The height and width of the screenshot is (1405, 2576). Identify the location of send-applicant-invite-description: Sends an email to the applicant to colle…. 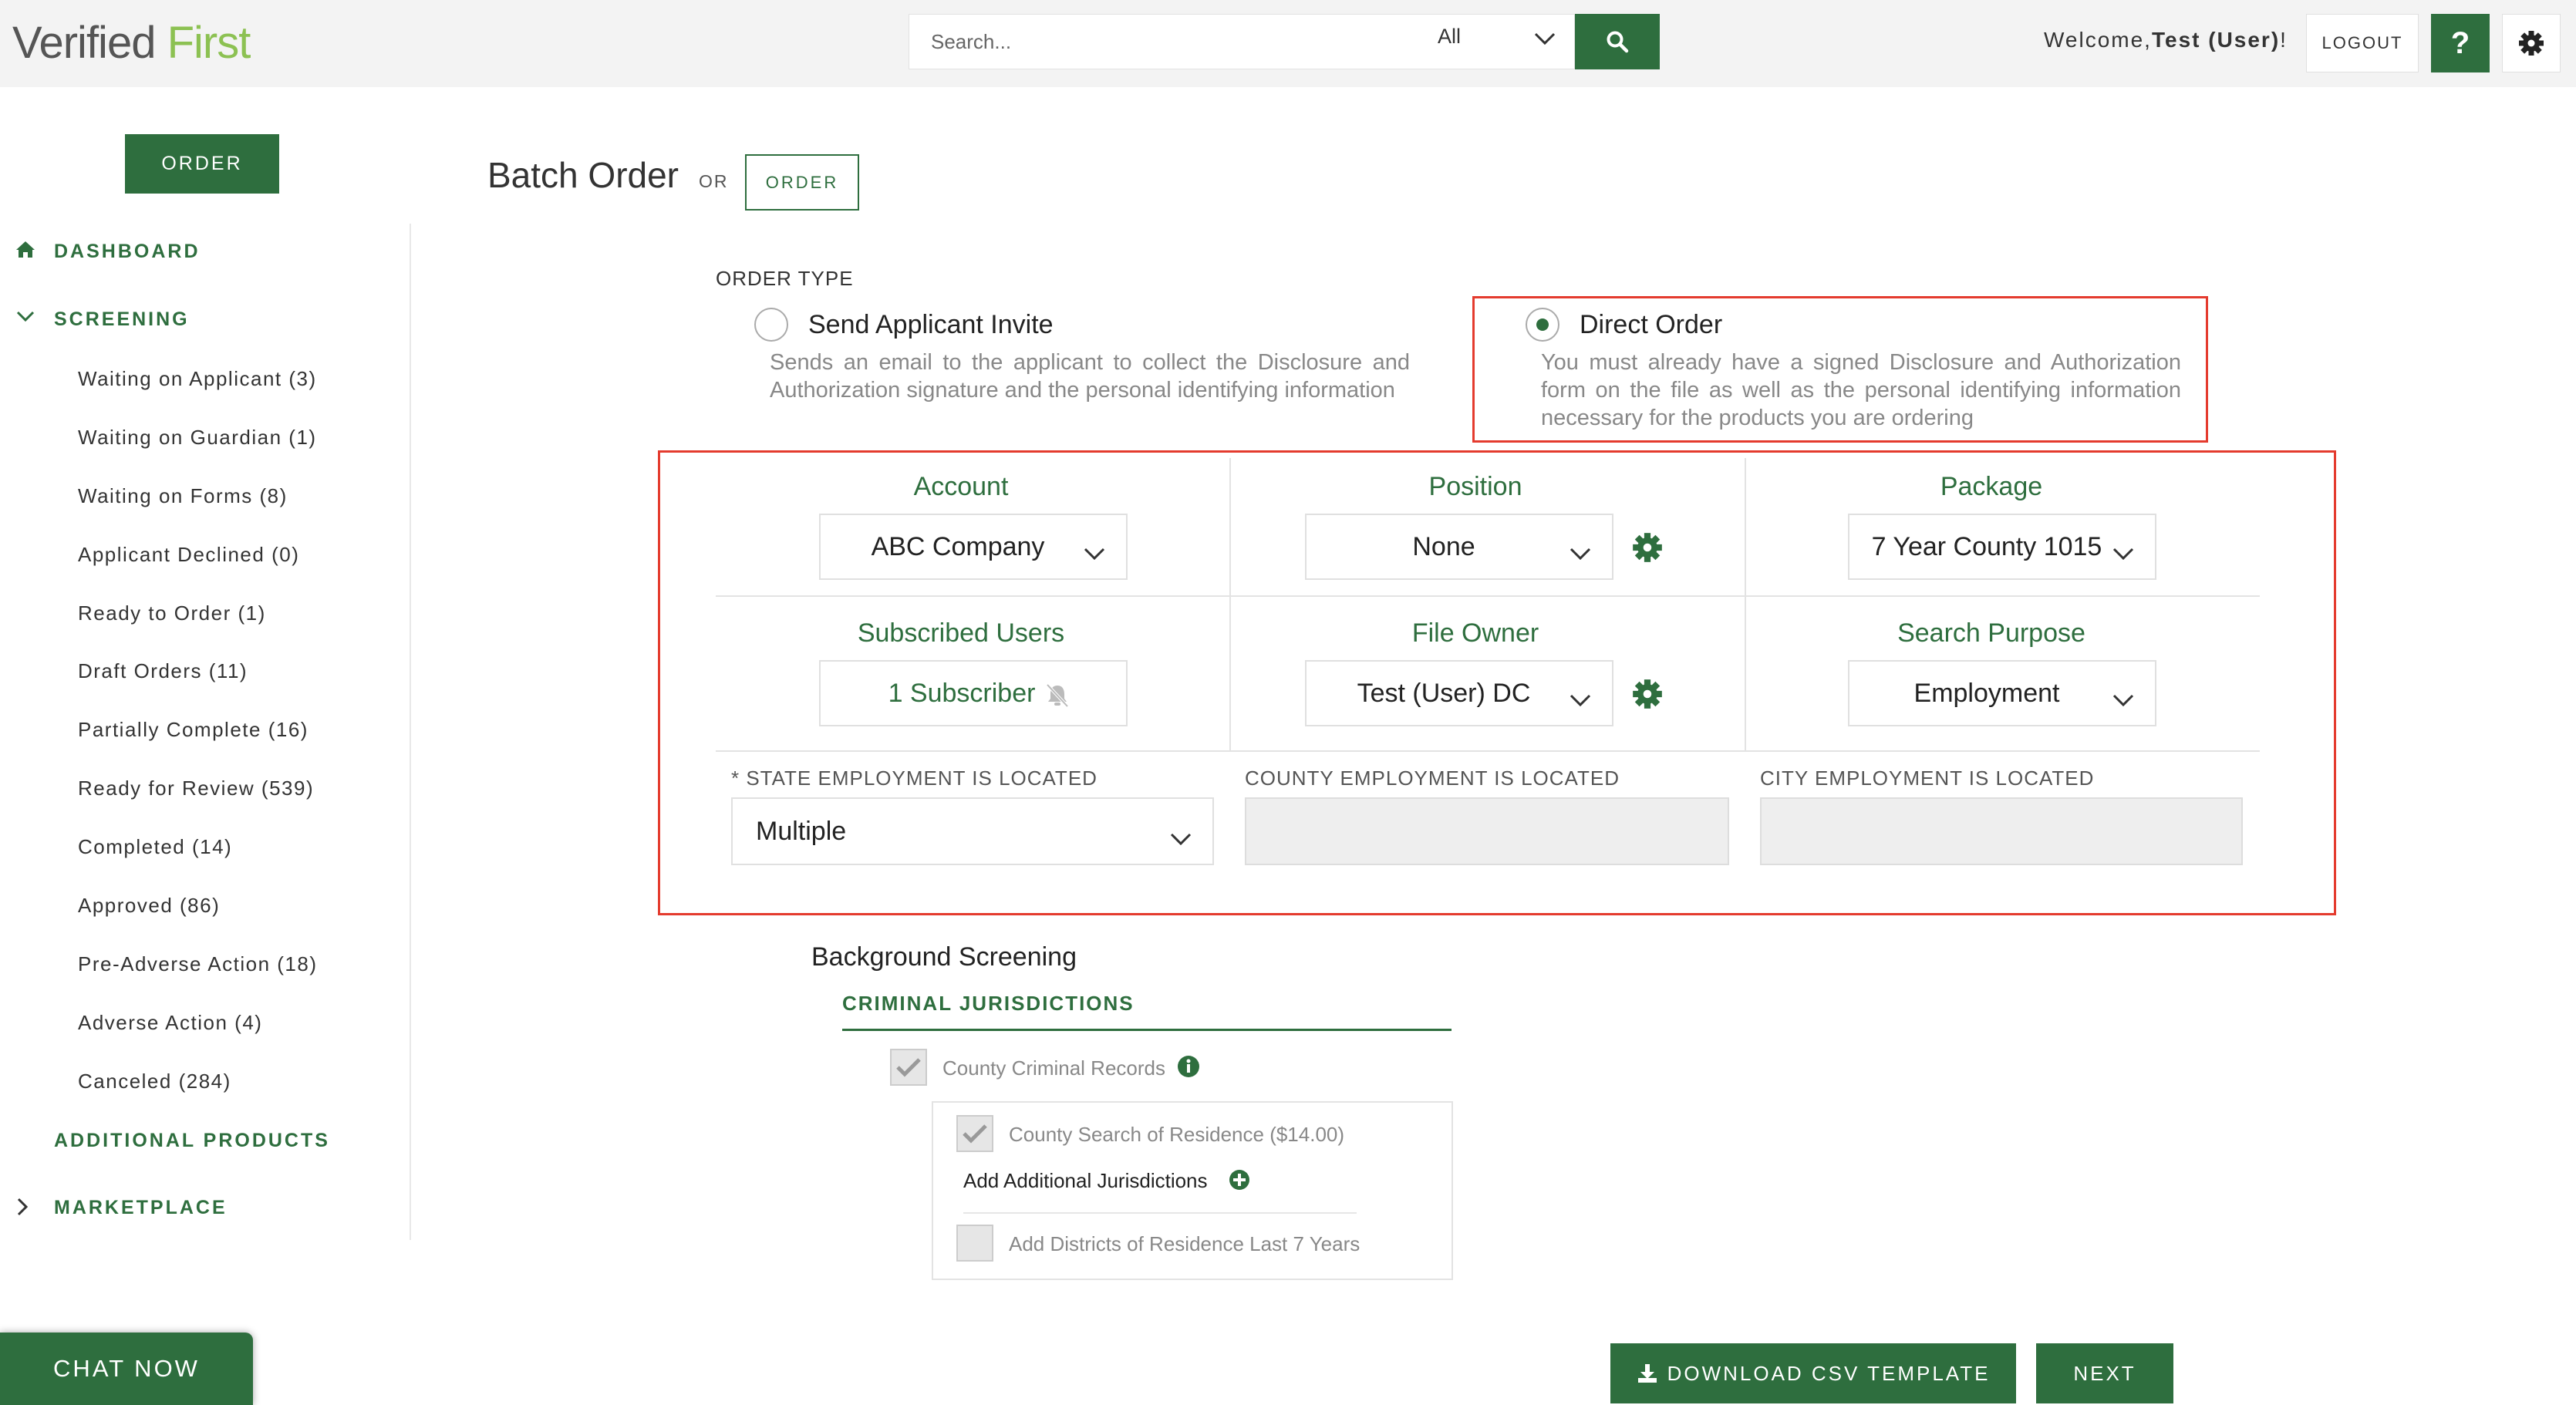
(1090, 376).